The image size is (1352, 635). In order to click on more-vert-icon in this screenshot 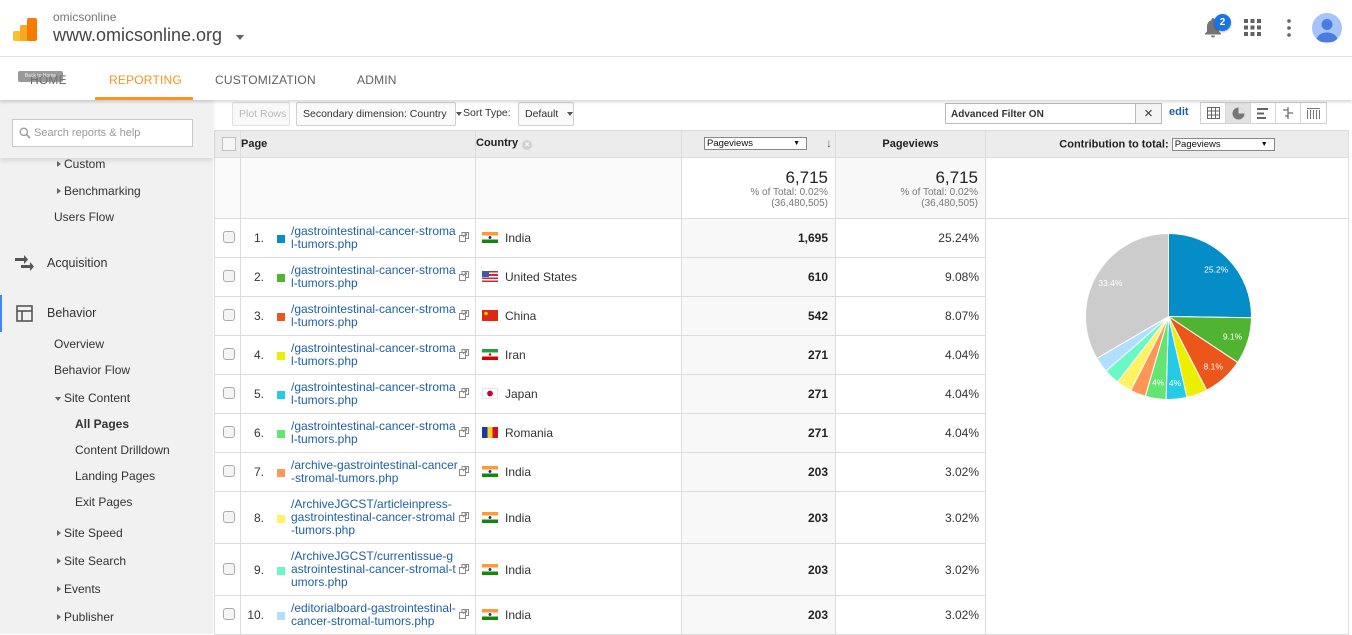, I will do `click(1289, 28)`.